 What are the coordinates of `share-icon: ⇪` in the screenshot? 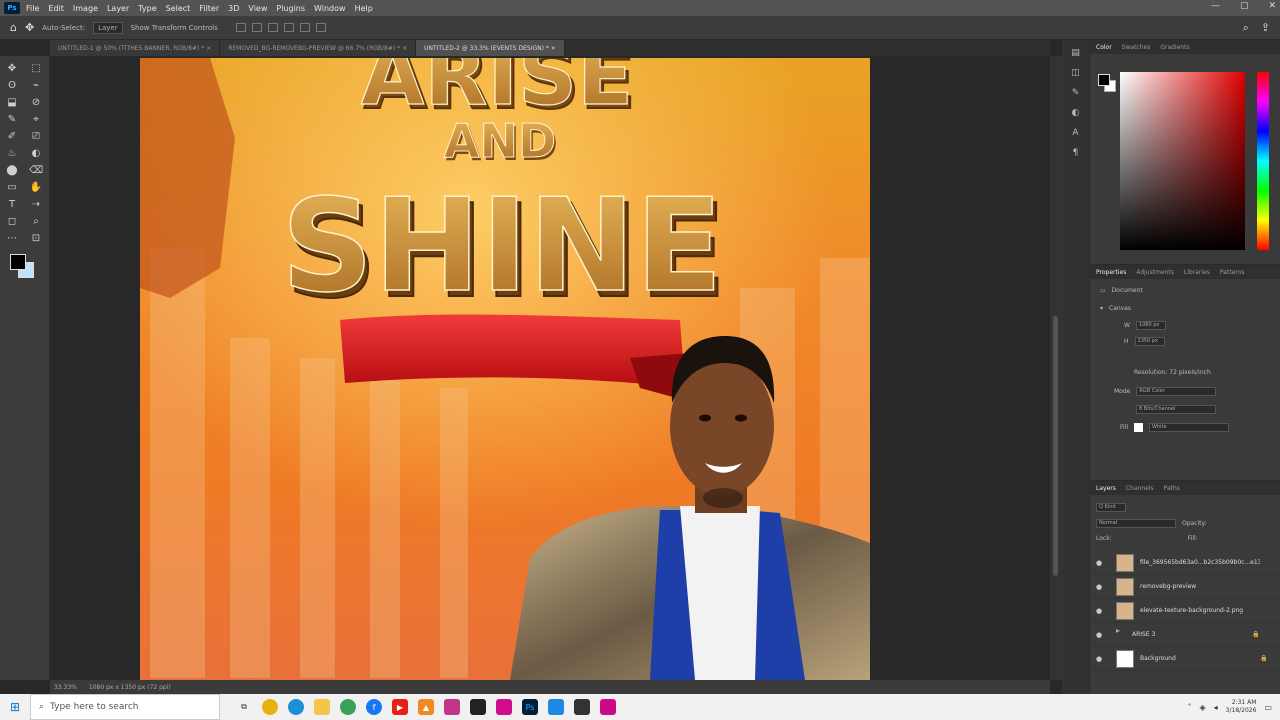 It's located at (1265, 28).